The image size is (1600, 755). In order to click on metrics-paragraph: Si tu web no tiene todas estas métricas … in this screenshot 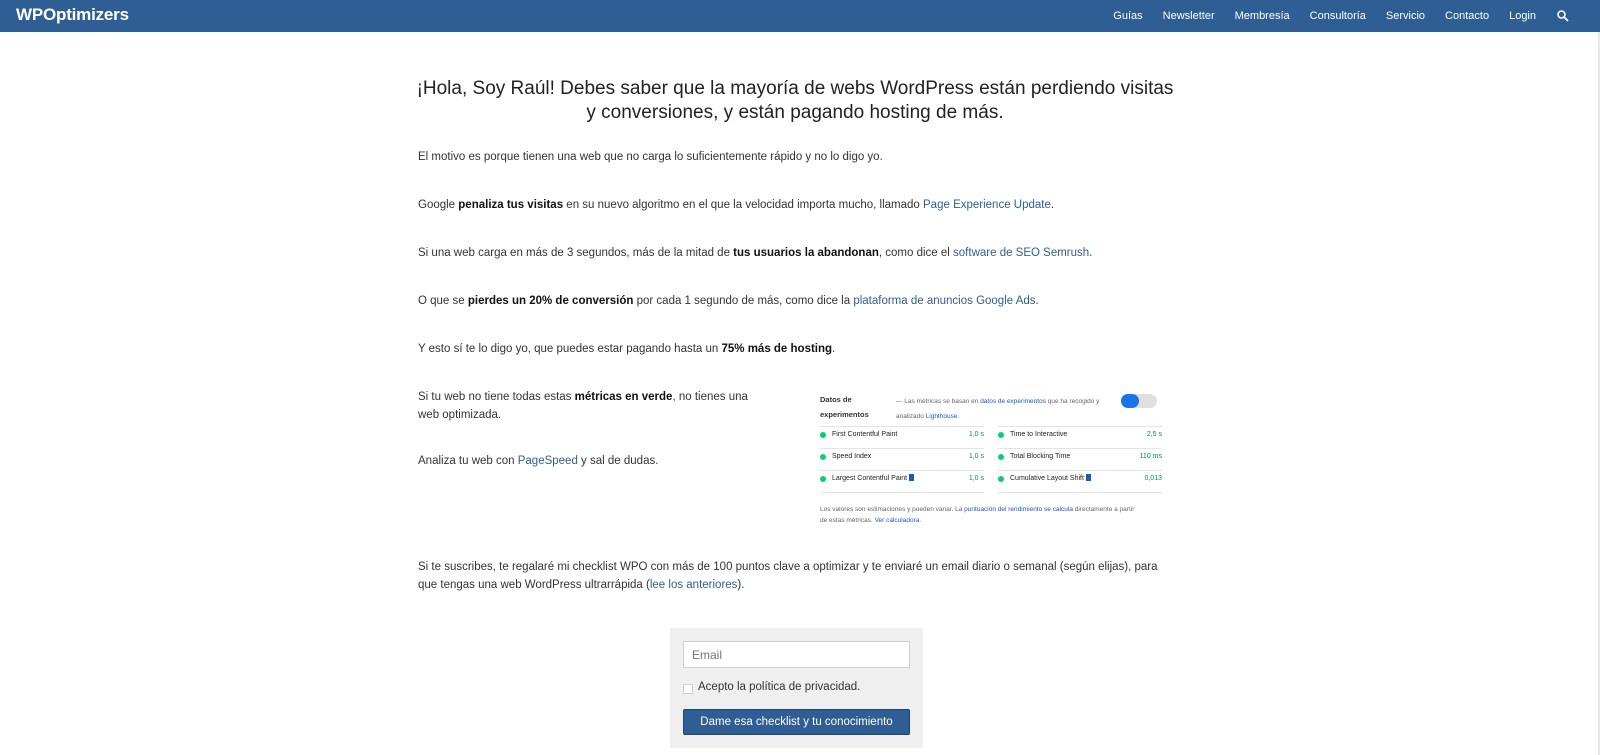, I will do `click(593, 406)`.